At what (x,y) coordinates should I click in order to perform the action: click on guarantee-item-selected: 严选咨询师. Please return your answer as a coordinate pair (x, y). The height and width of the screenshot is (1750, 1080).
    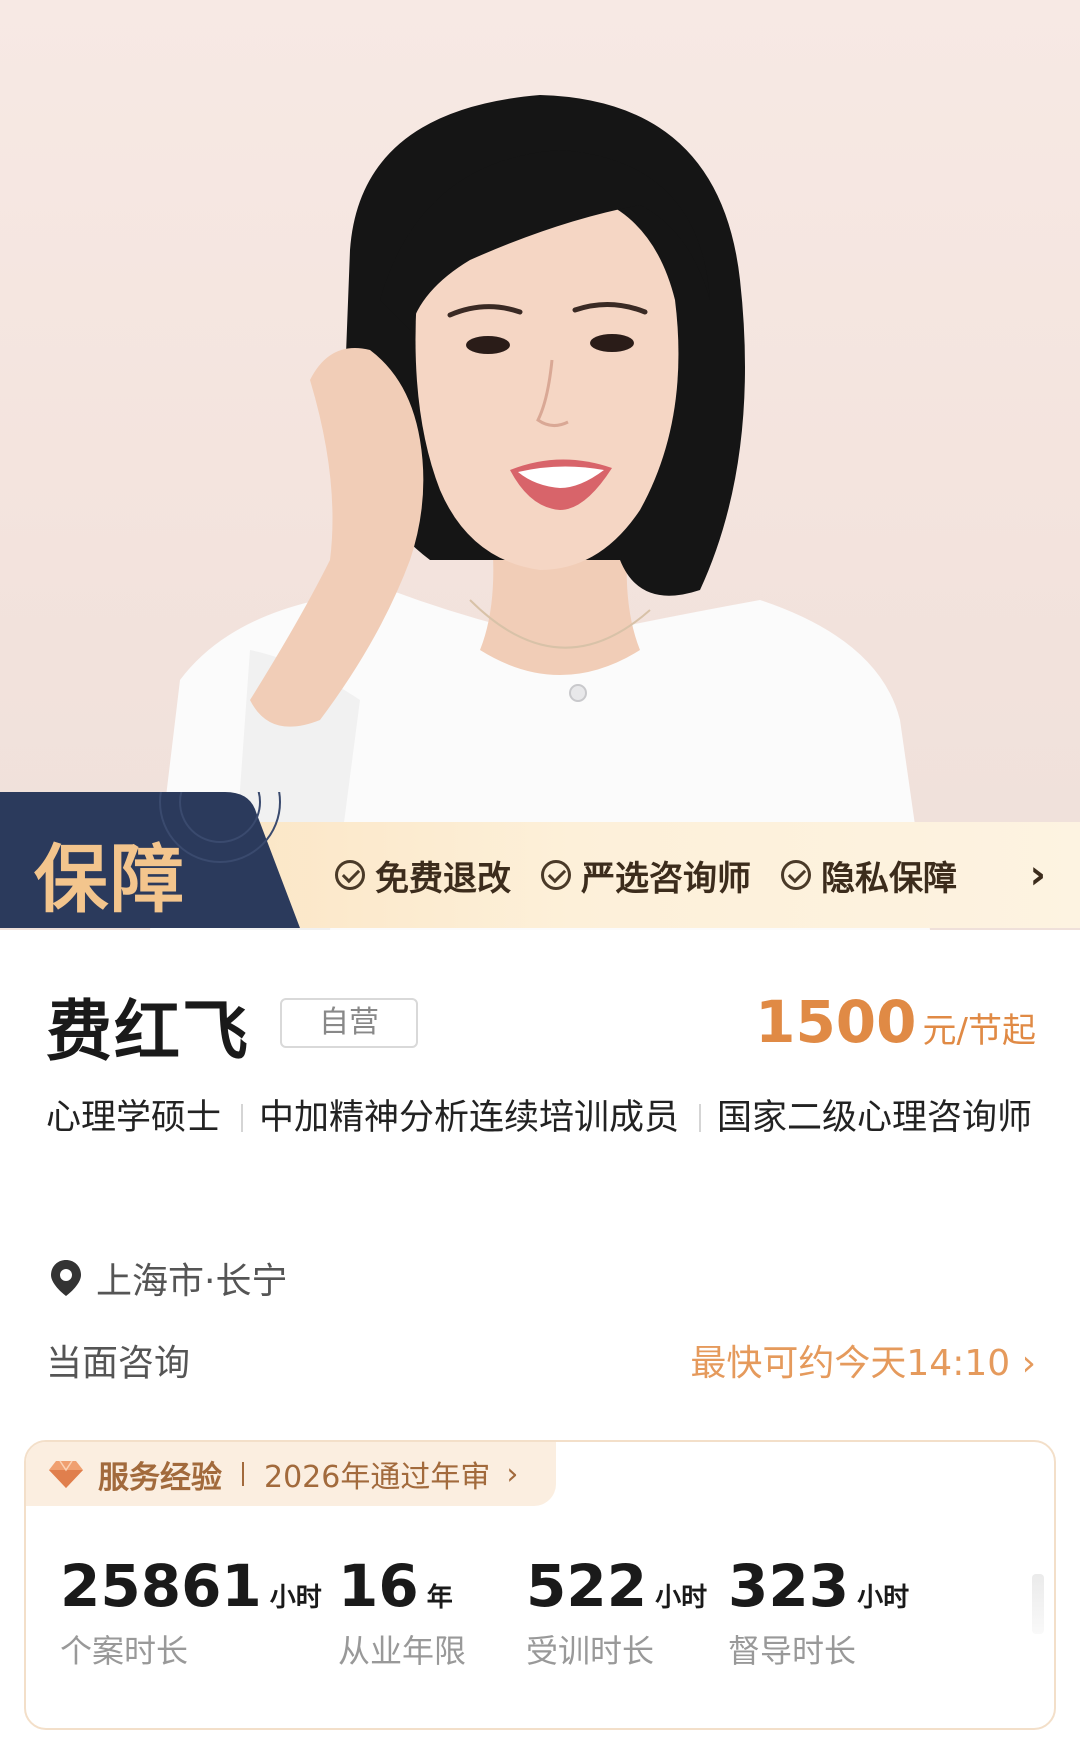
    Looking at the image, I should click on (646, 875).